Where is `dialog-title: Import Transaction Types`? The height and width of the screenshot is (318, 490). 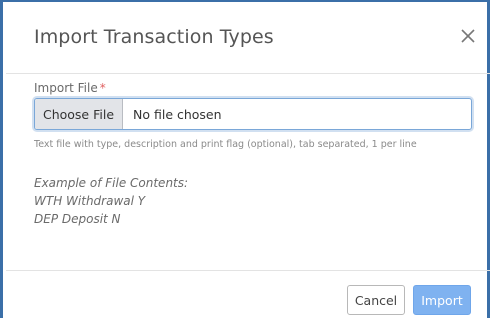 dialog-title: Import Transaction Types is located at coordinates (154, 37).